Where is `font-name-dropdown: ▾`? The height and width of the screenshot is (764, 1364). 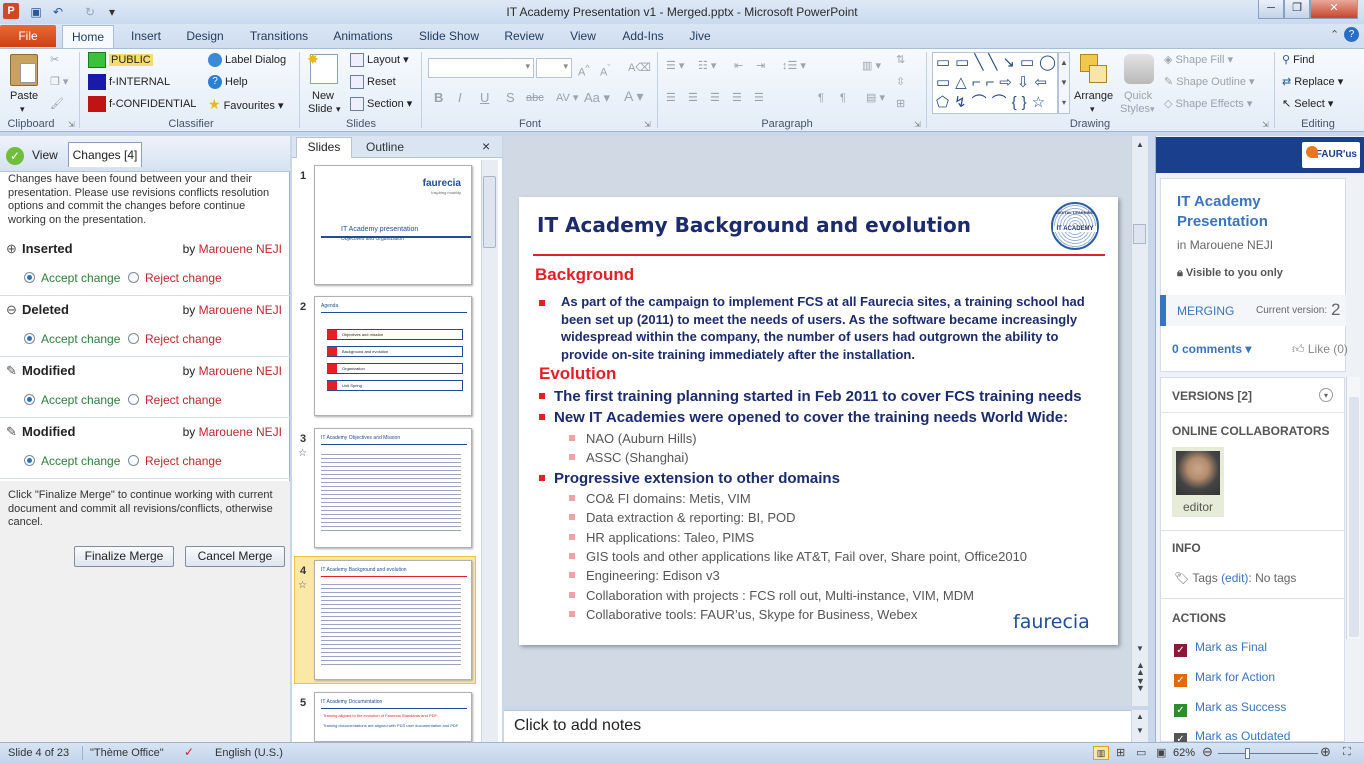 font-name-dropdown: ▾ is located at coordinates (481, 68).